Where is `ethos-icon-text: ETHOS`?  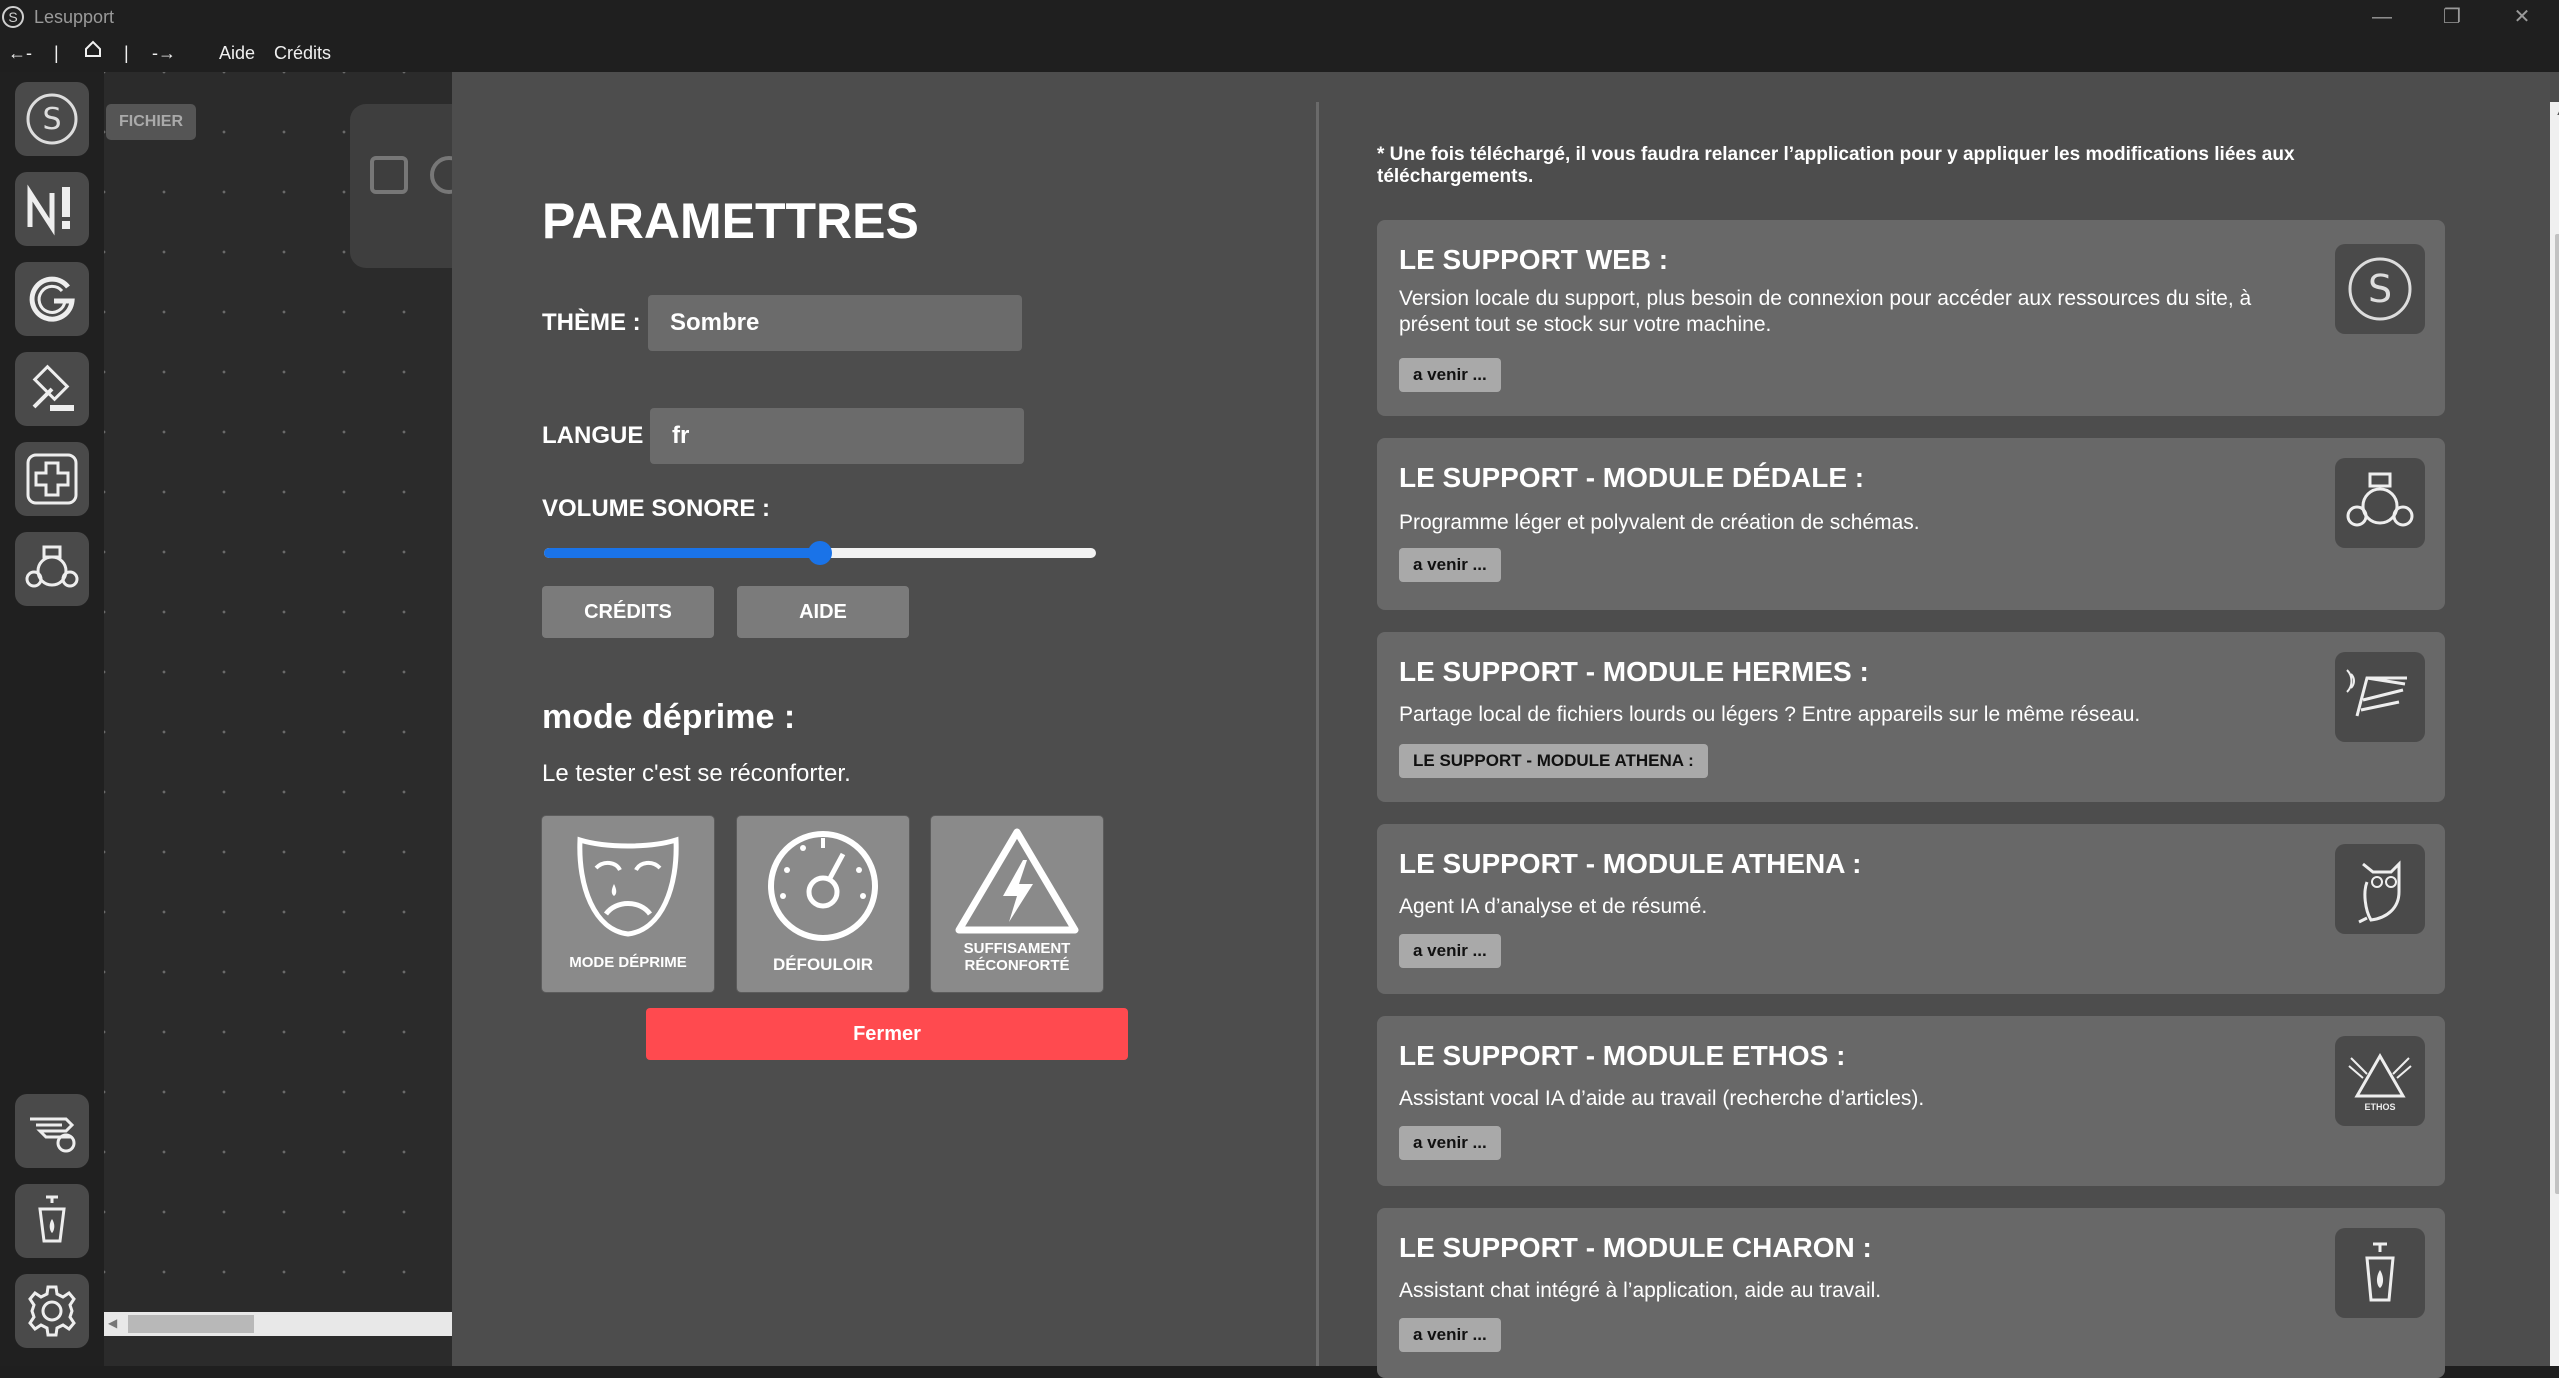
ethos-icon-text: ETHOS is located at coordinates (2379, 1107).